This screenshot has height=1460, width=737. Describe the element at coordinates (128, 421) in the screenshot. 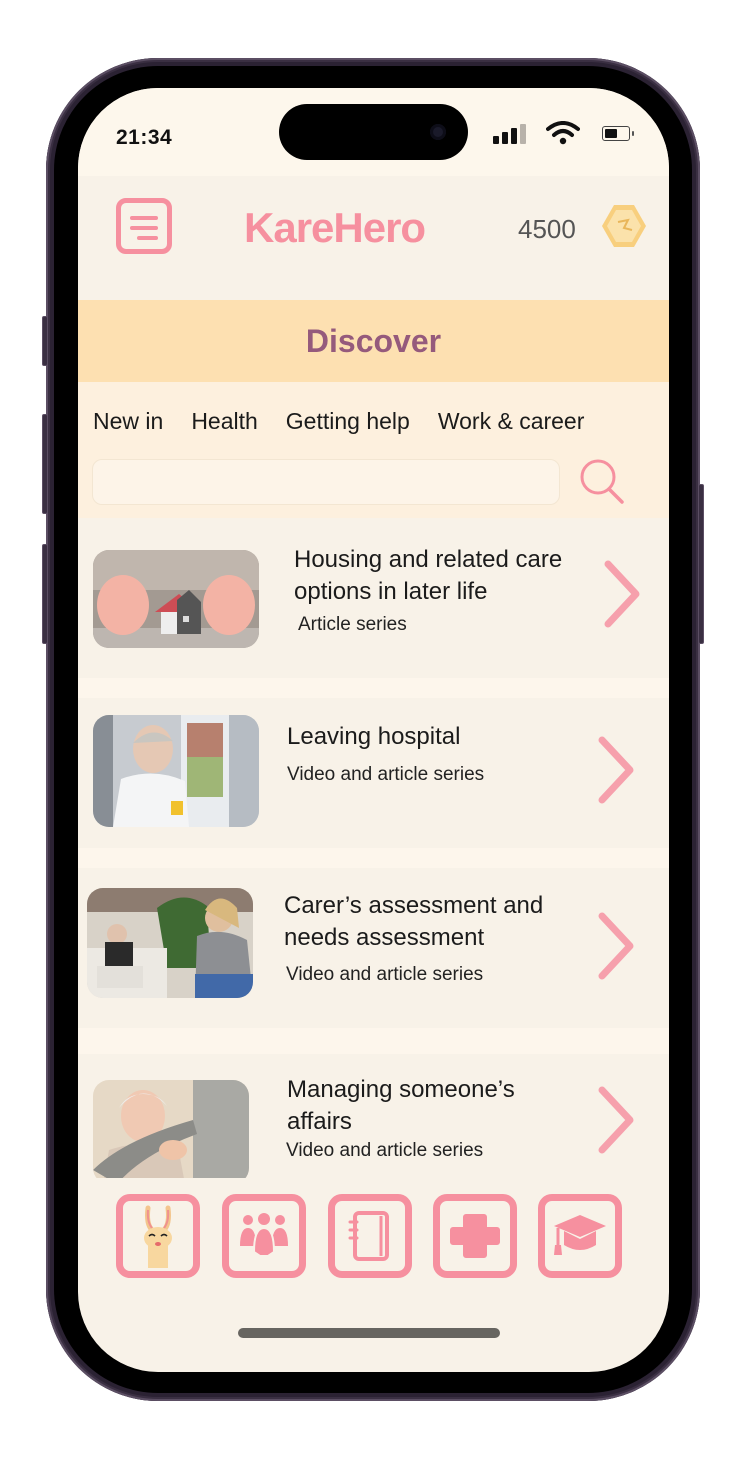

I see `tab-new-in: New in` at that location.